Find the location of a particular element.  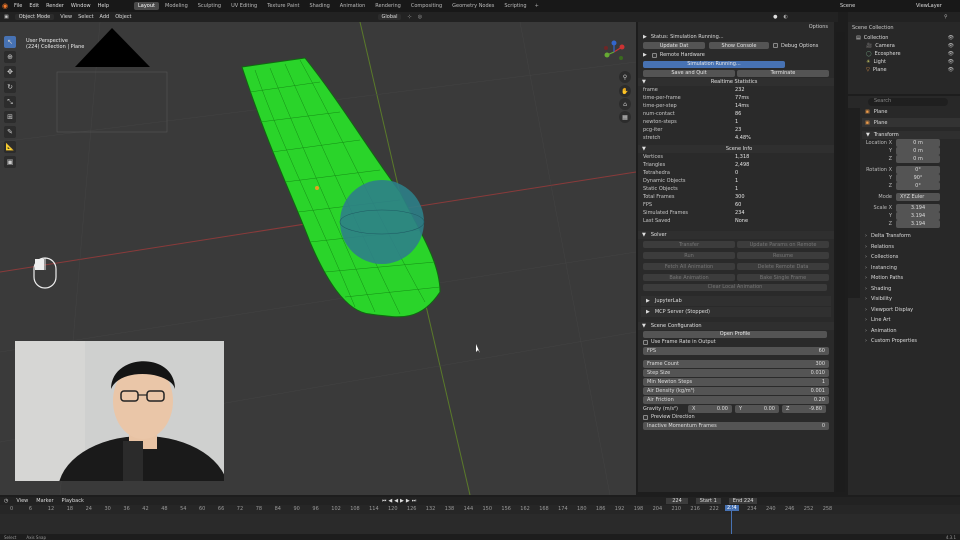

debug-options-toggle: Debug Options is located at coordinates (795, 46).